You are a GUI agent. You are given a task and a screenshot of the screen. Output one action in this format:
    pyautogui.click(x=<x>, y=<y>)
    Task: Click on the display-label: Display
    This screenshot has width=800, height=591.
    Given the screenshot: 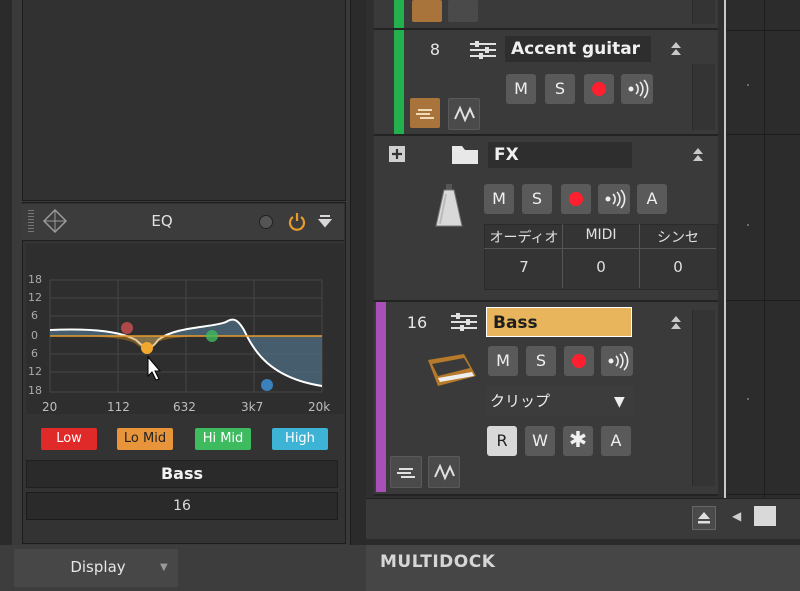 What is the action you would take?
    pyautogui.click(x=98, y=567)
    